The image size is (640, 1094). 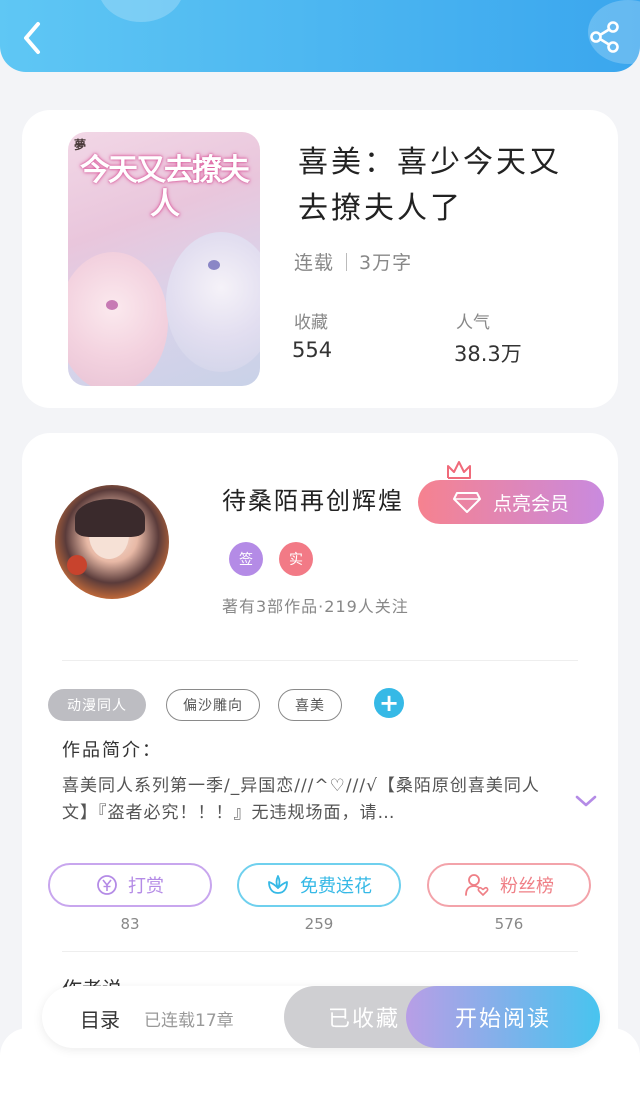 What do you see at coordinates (459, 470) in the screenshot?
I see `crown-icon` at bounding box center [459, 470].